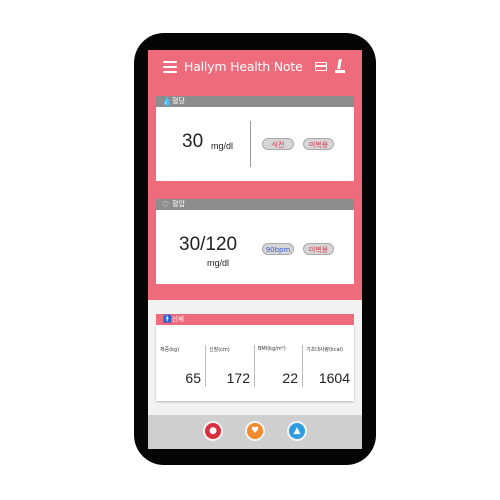 Image resolution: width=500 pixels, height=500 pixels. I want to click on blood-pressure-card: 30/120 mg/dl 90bpm 미복용, so click(255, 247).